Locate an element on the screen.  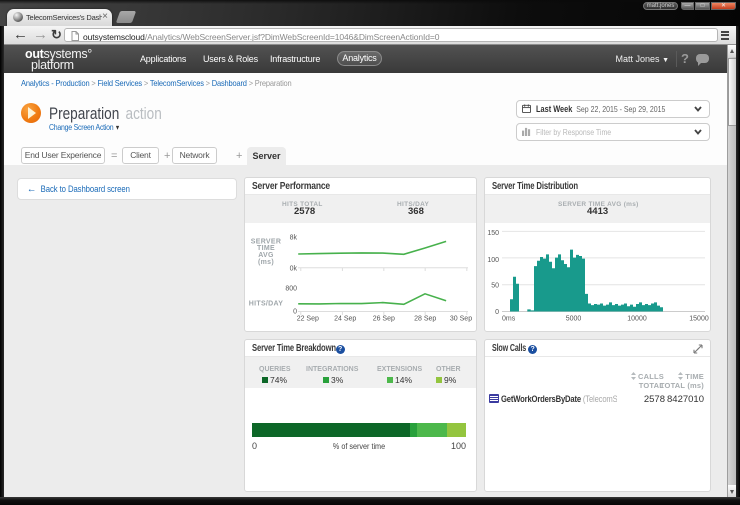
svg-text: 0k is located at coordinates (294, 268).